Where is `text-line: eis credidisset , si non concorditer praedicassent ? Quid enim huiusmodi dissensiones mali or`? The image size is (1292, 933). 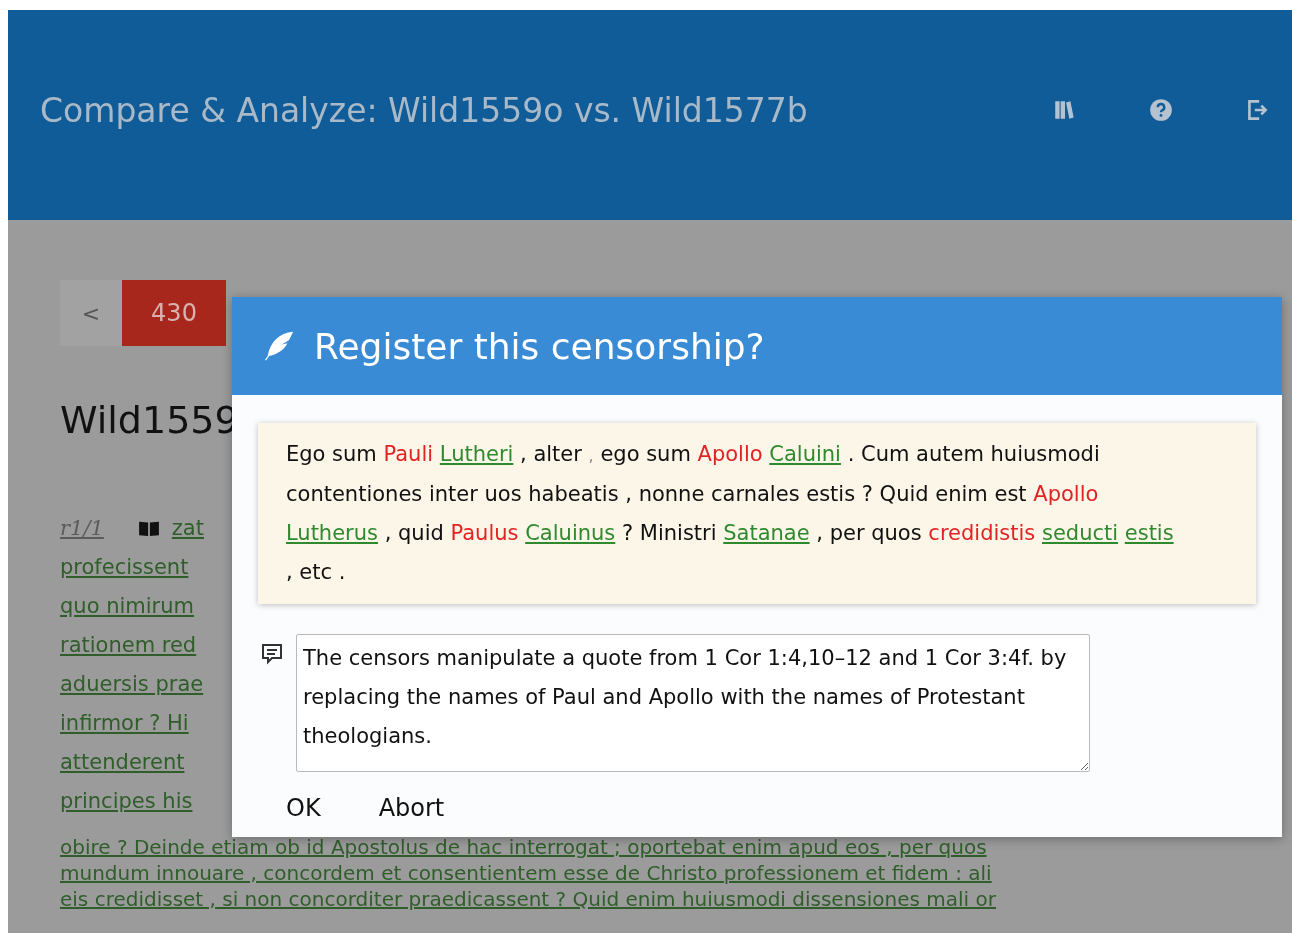 text-line: eis credidisset , si non concorditer praedicassent ? Quid enim huiusmodi dissensiones mali or is located at coordinates (528, 899).